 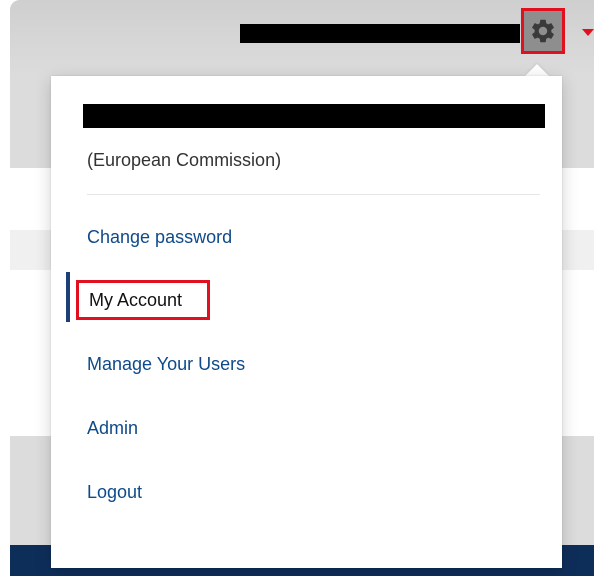 I want to click on active-item-indicator, so click(x=68, y=297).